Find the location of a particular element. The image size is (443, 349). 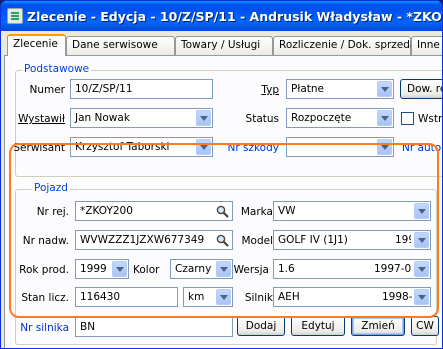

zmien-button: Zmień is located at coordinates (378, 326).